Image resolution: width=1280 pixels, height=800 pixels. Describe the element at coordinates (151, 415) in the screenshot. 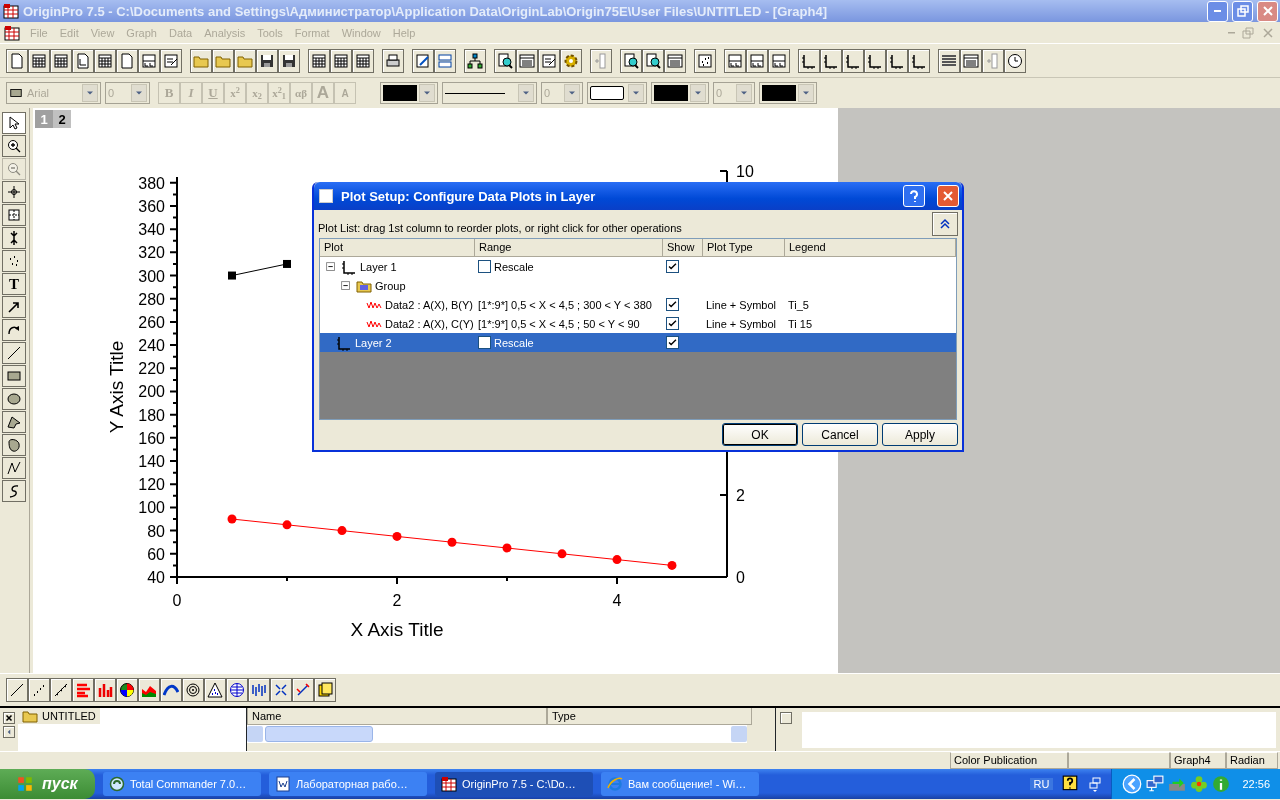

I see `tick-label: 180` at that location.